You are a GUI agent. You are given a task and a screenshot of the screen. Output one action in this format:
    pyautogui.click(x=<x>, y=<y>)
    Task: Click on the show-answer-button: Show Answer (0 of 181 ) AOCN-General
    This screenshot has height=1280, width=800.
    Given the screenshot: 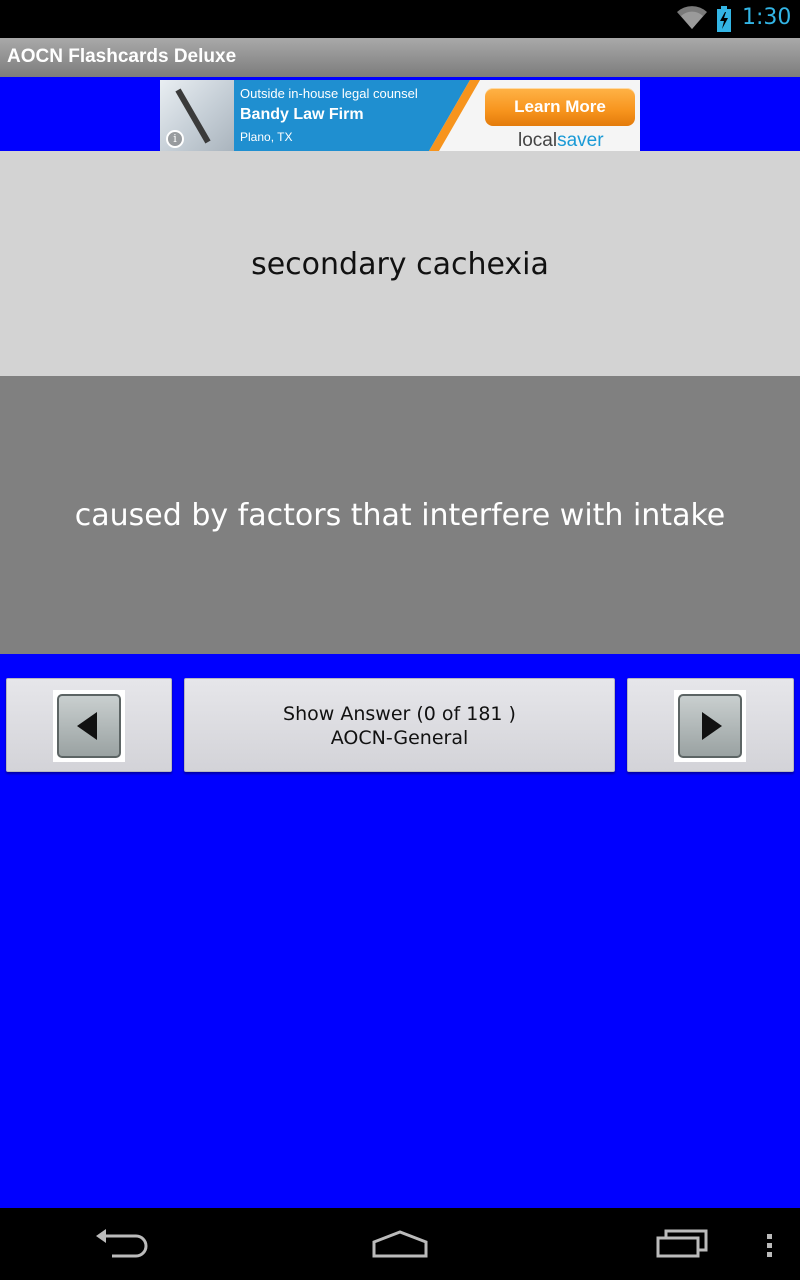 What is the action you would take?
    pyautogui.click(x=399, y=725)
    